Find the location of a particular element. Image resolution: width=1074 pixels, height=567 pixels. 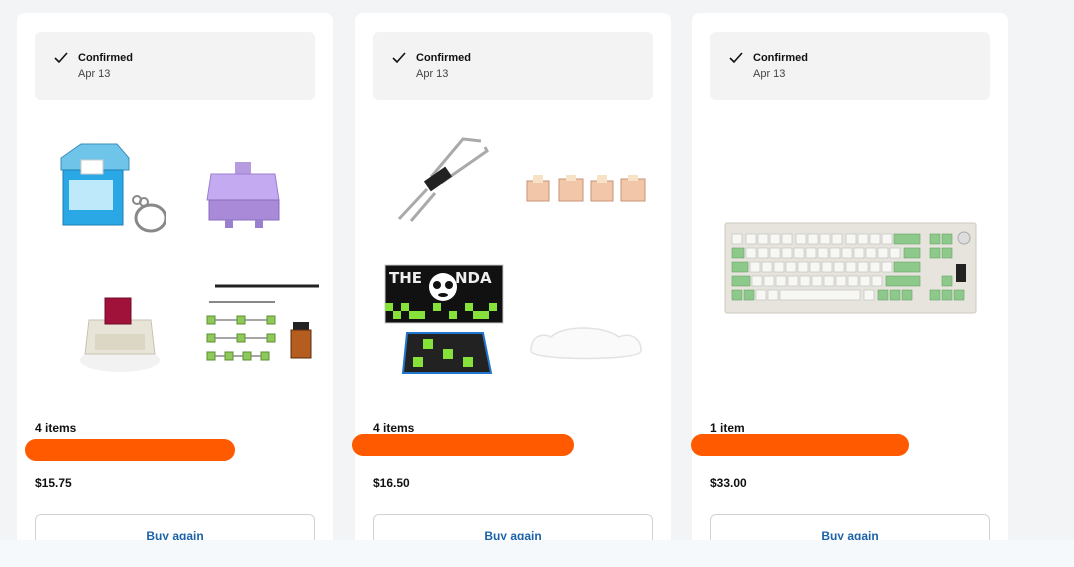

keyswitch-keychain-thumbnail is located at coordinates (108, 187).